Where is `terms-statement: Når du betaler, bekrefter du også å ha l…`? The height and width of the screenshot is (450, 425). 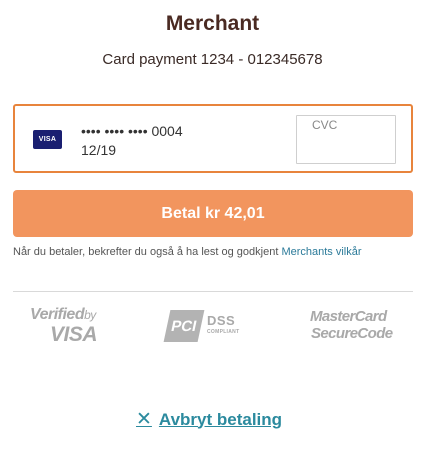 terms-statement: Når du betaler, bekrefter du også å ha l… is located at coordinates (147, 252).